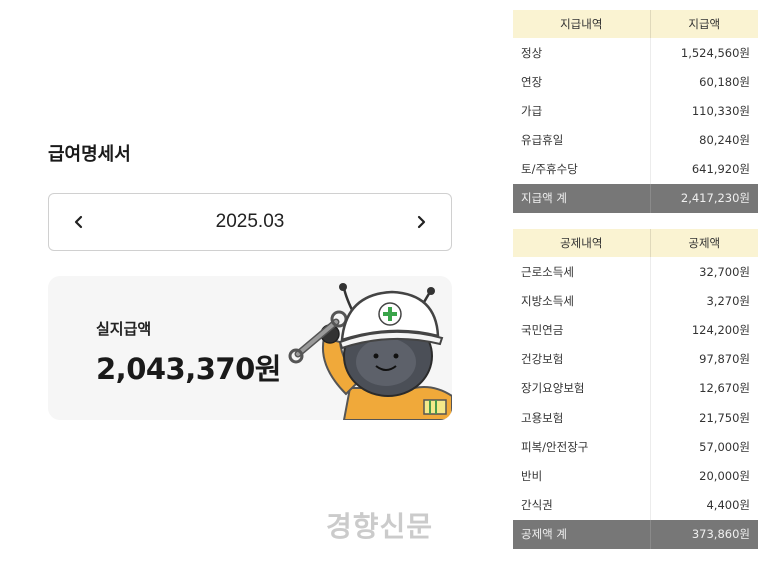  Describe the element at coordinates (704, 301) in the screenshot. I see `item-value: 3,270원` at that location.